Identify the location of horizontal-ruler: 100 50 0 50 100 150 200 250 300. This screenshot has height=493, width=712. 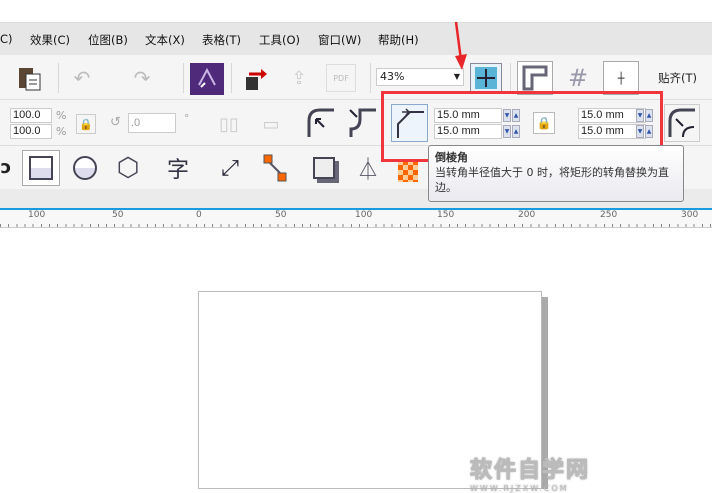
(356, 218).